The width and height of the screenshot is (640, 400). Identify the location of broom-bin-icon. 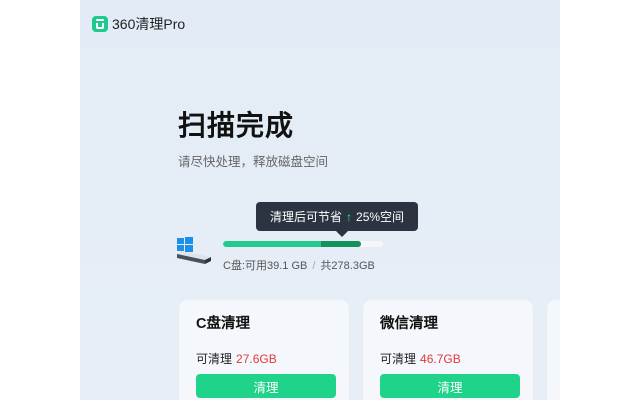
(100, 24).